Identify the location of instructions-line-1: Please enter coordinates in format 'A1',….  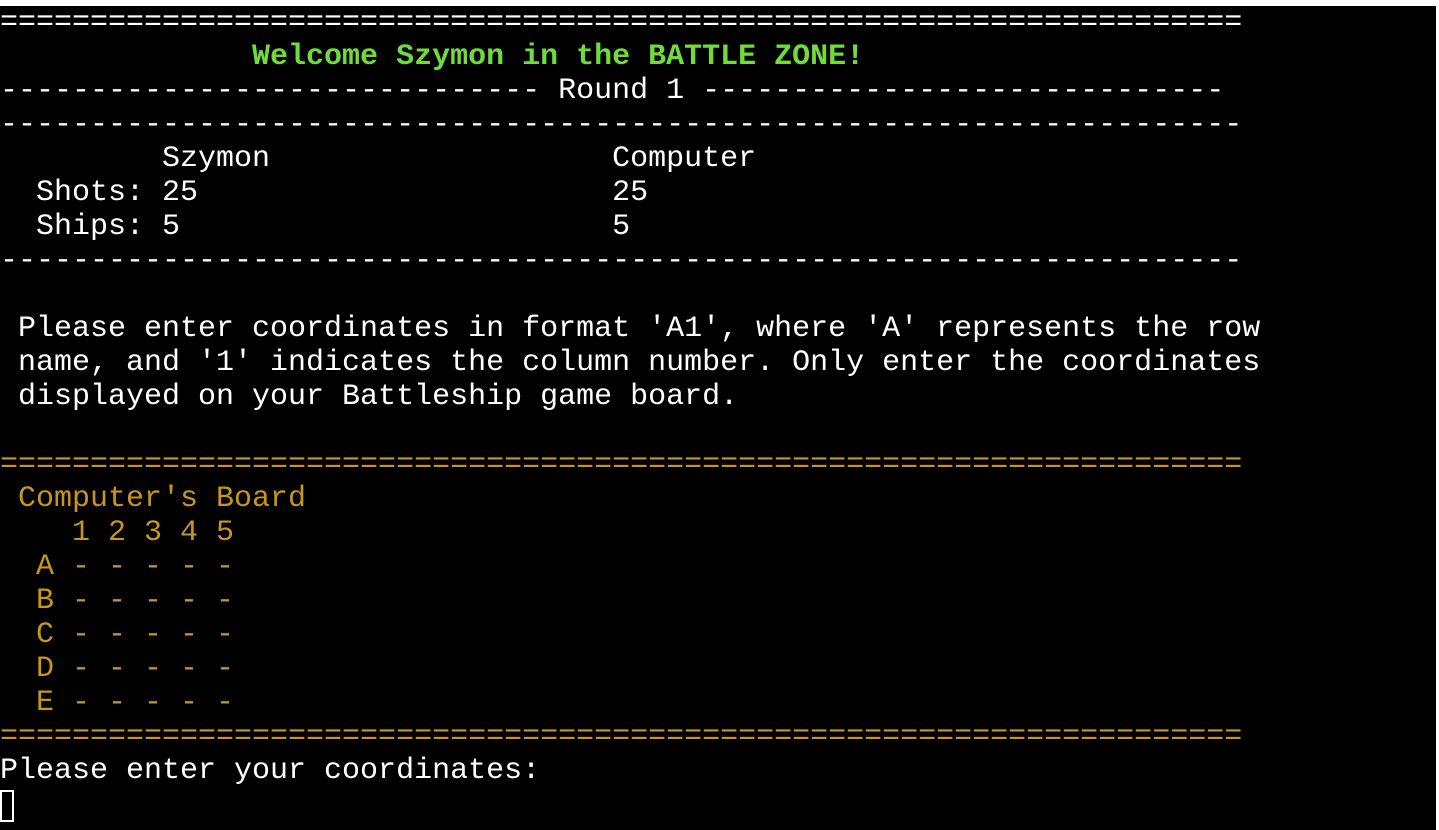
(630, 329).